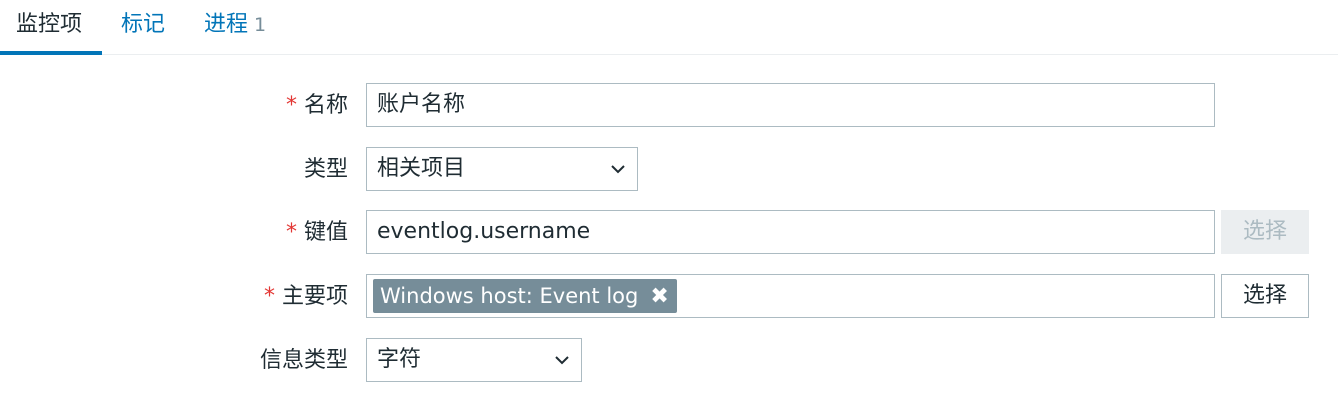 The height and width of the screenshot is (401, 1338). I want to click on key-label-text: 键值, so click(325, 232).